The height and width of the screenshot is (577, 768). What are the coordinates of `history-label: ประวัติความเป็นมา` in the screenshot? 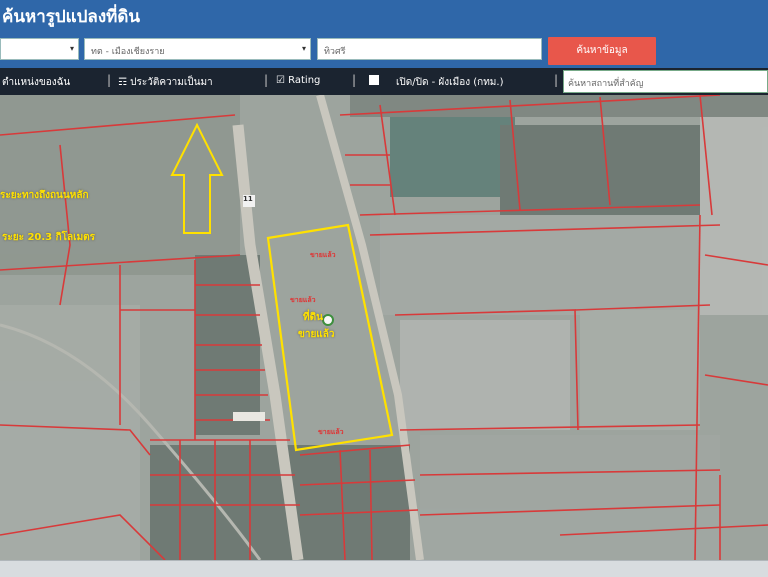 It's located at (171, 82).